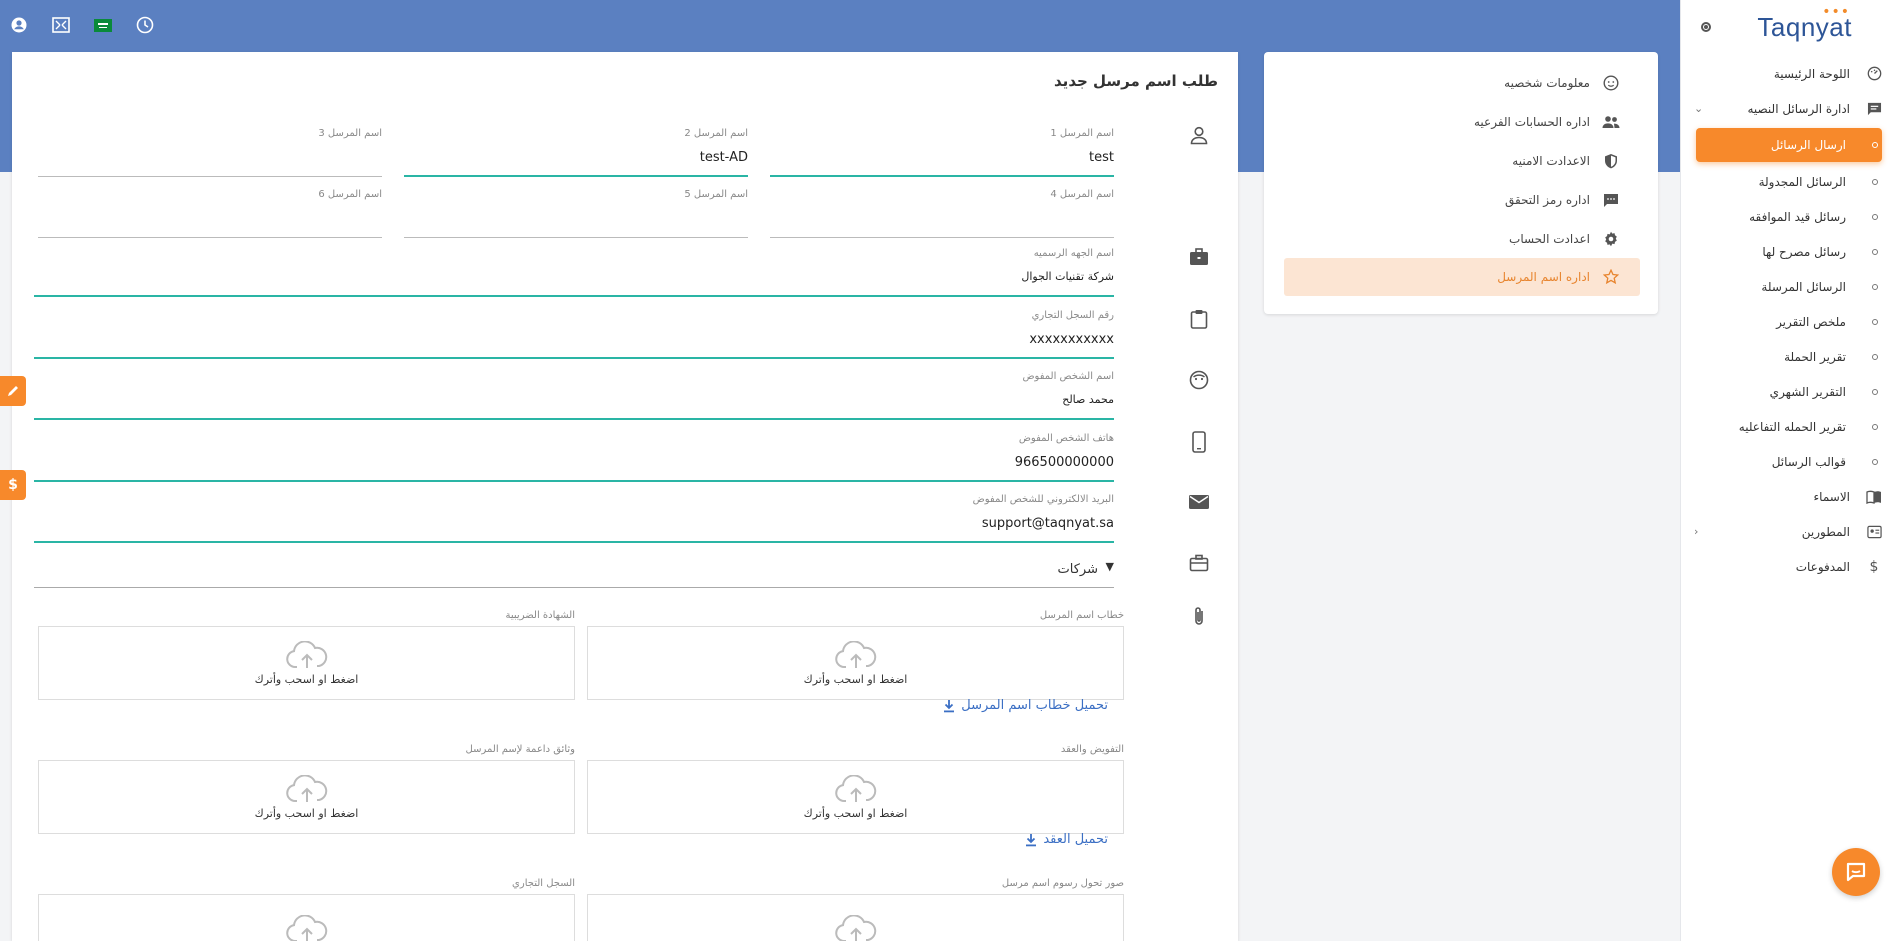  Describe the element at coordinates (1822, 566) in the screenshot. I see `sidebar-item-label: المدفوعات` at that location.